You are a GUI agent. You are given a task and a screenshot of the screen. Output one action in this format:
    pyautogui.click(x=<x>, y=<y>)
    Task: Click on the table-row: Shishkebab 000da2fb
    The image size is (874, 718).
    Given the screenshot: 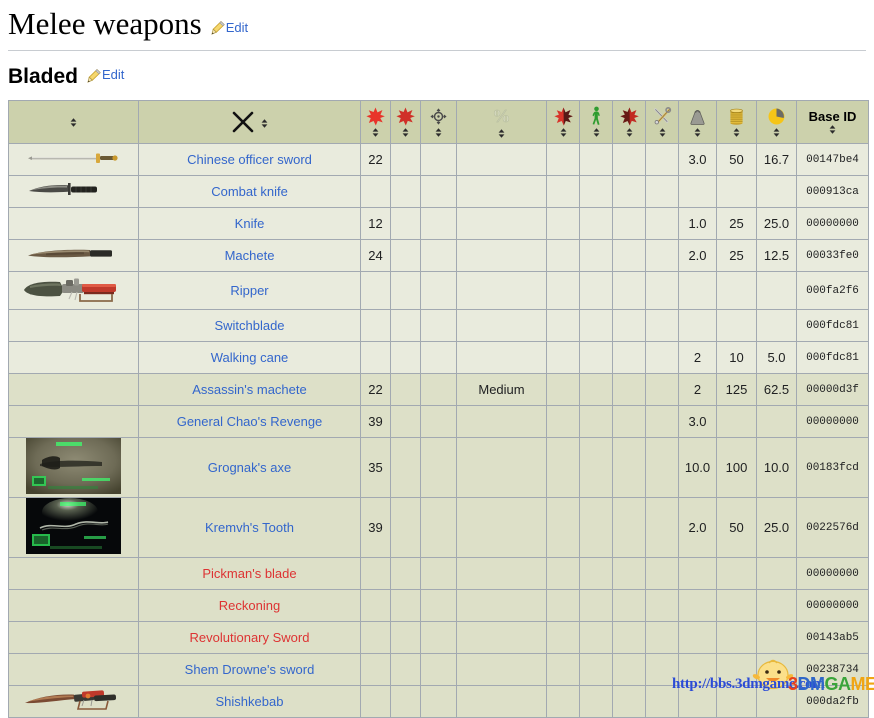 What is the action you would take?
    pyautogui.click(x=438, y=701)
    